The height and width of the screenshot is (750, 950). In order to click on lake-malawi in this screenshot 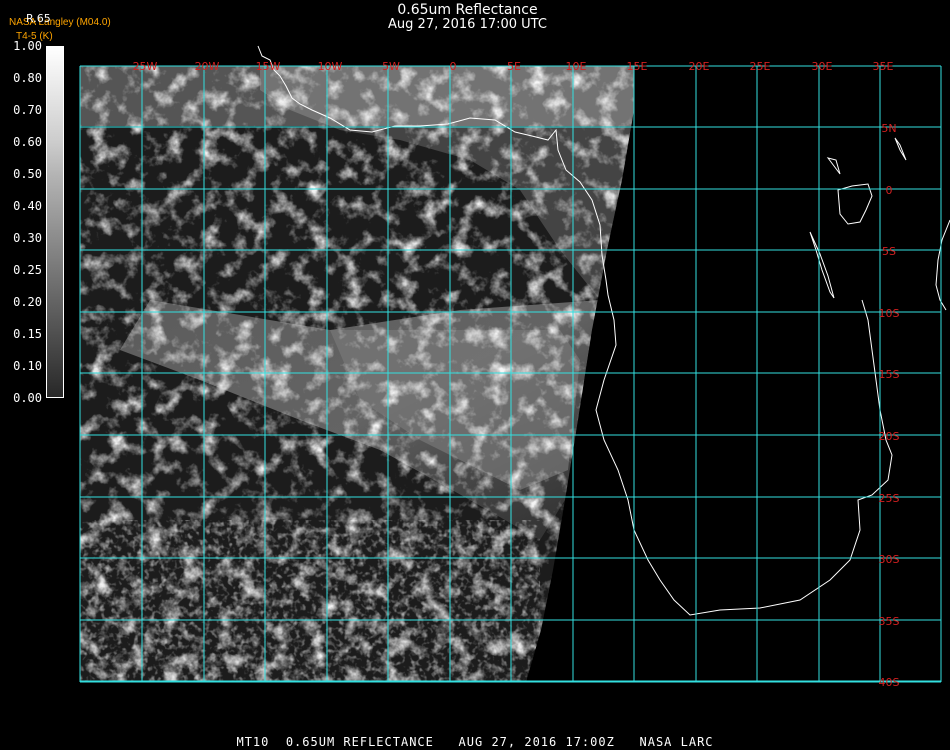, I will do `click(822, 265)`.